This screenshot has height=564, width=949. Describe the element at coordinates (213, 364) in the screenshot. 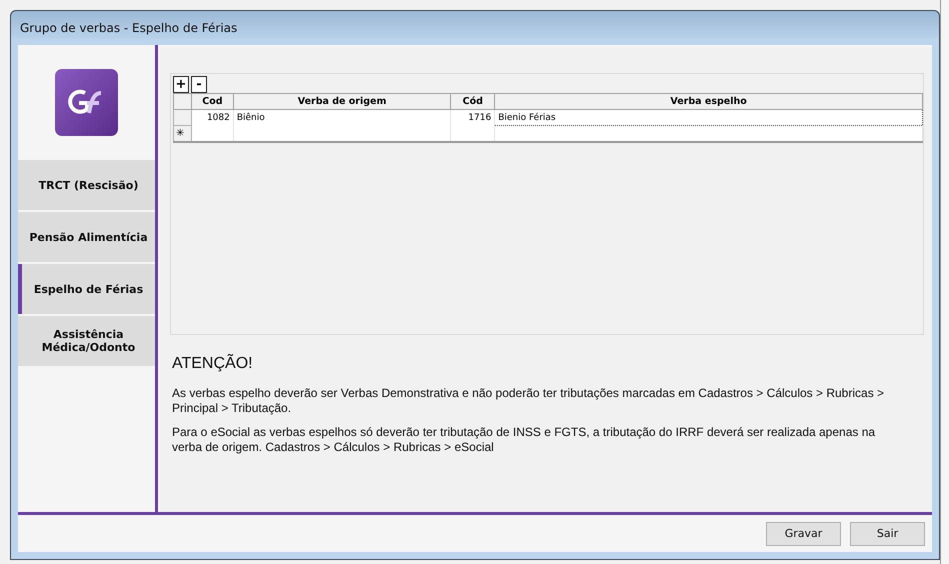

I see `notice-title: ATENÇÃO!` at that location.